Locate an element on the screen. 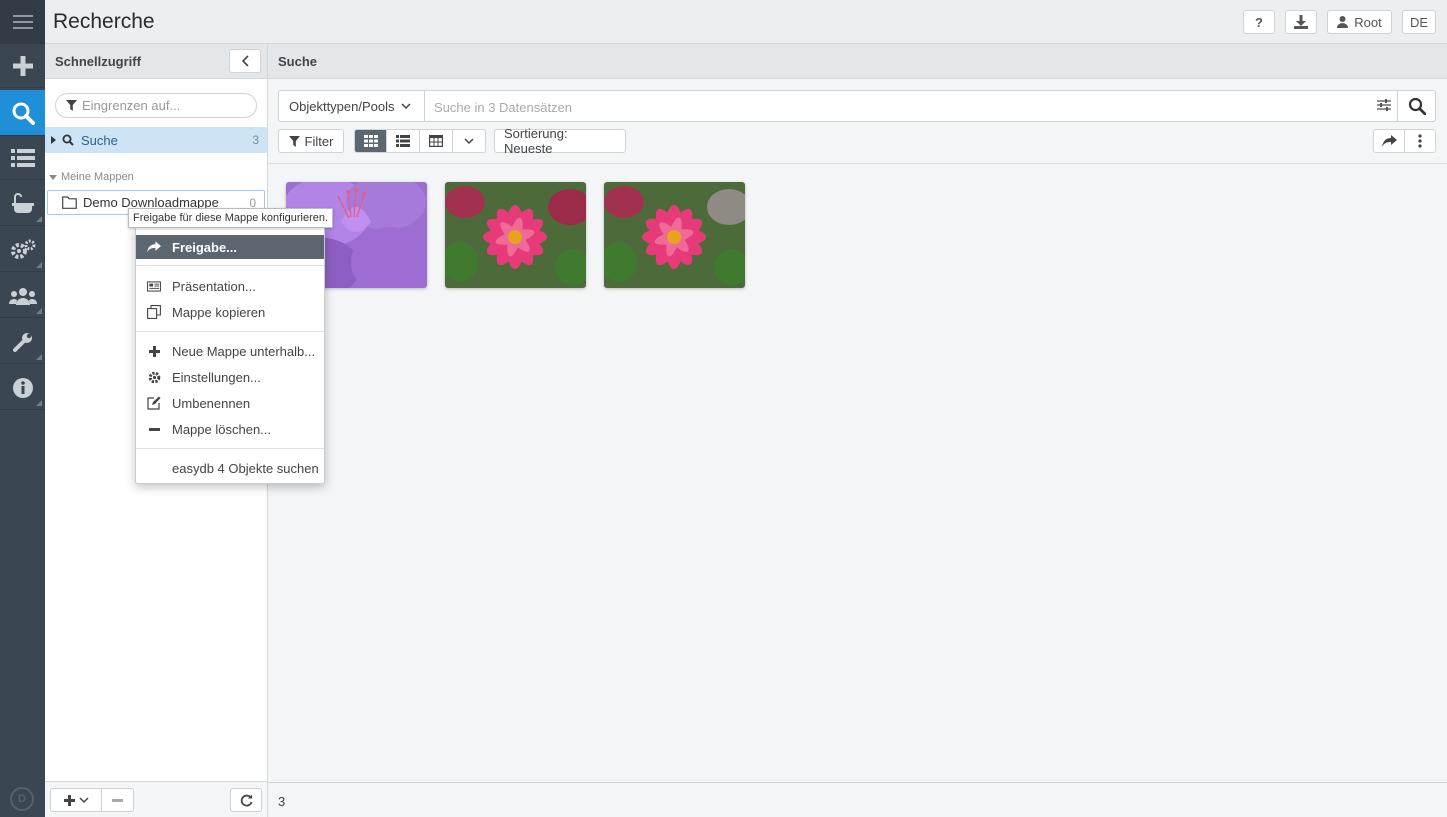 This screenshot has height=817, width=1447. tree-item-label: Suche is located at coordinates (99, 140).